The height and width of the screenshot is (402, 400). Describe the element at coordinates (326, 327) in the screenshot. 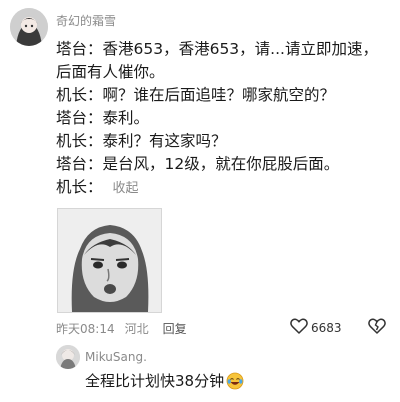

I see `like-count: 6683` at that location.